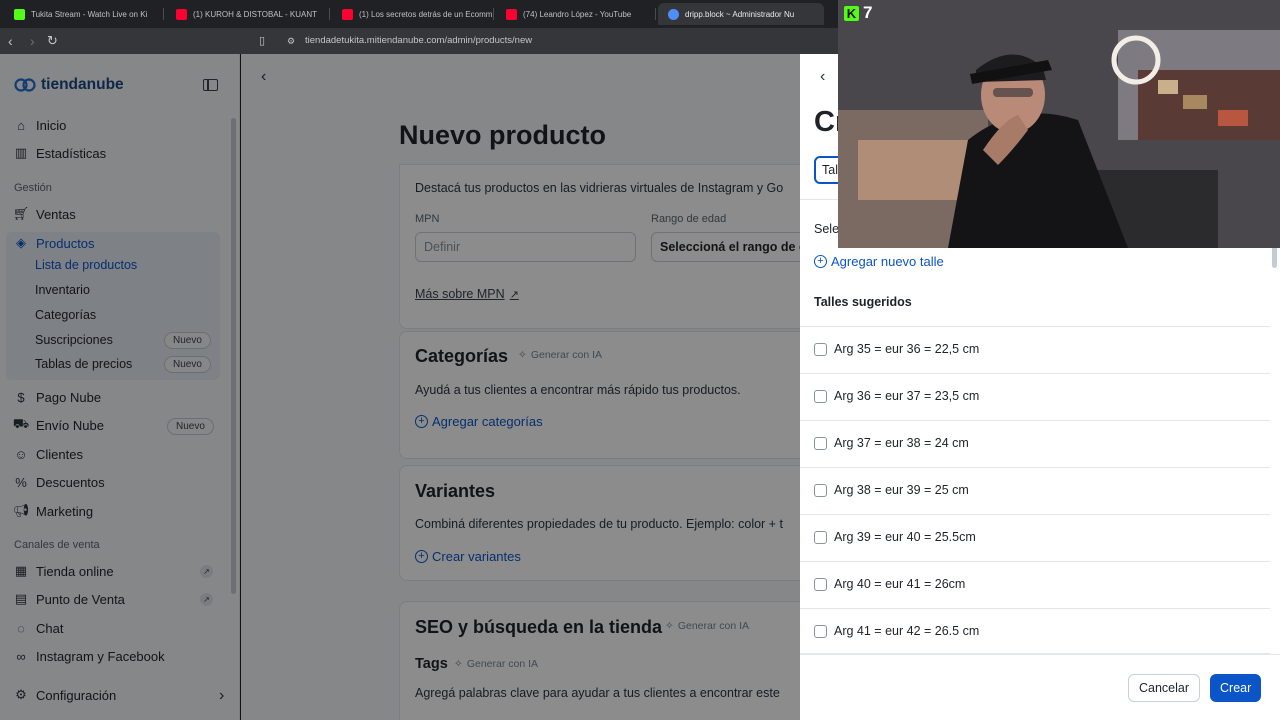 Image resolution: width=1280 pixels, height=720 pixels. Describe the element at coordinates (900, 584) in the screenshot. I see `size-label: Arg 40 = eur 41 = 26cm` at that location.